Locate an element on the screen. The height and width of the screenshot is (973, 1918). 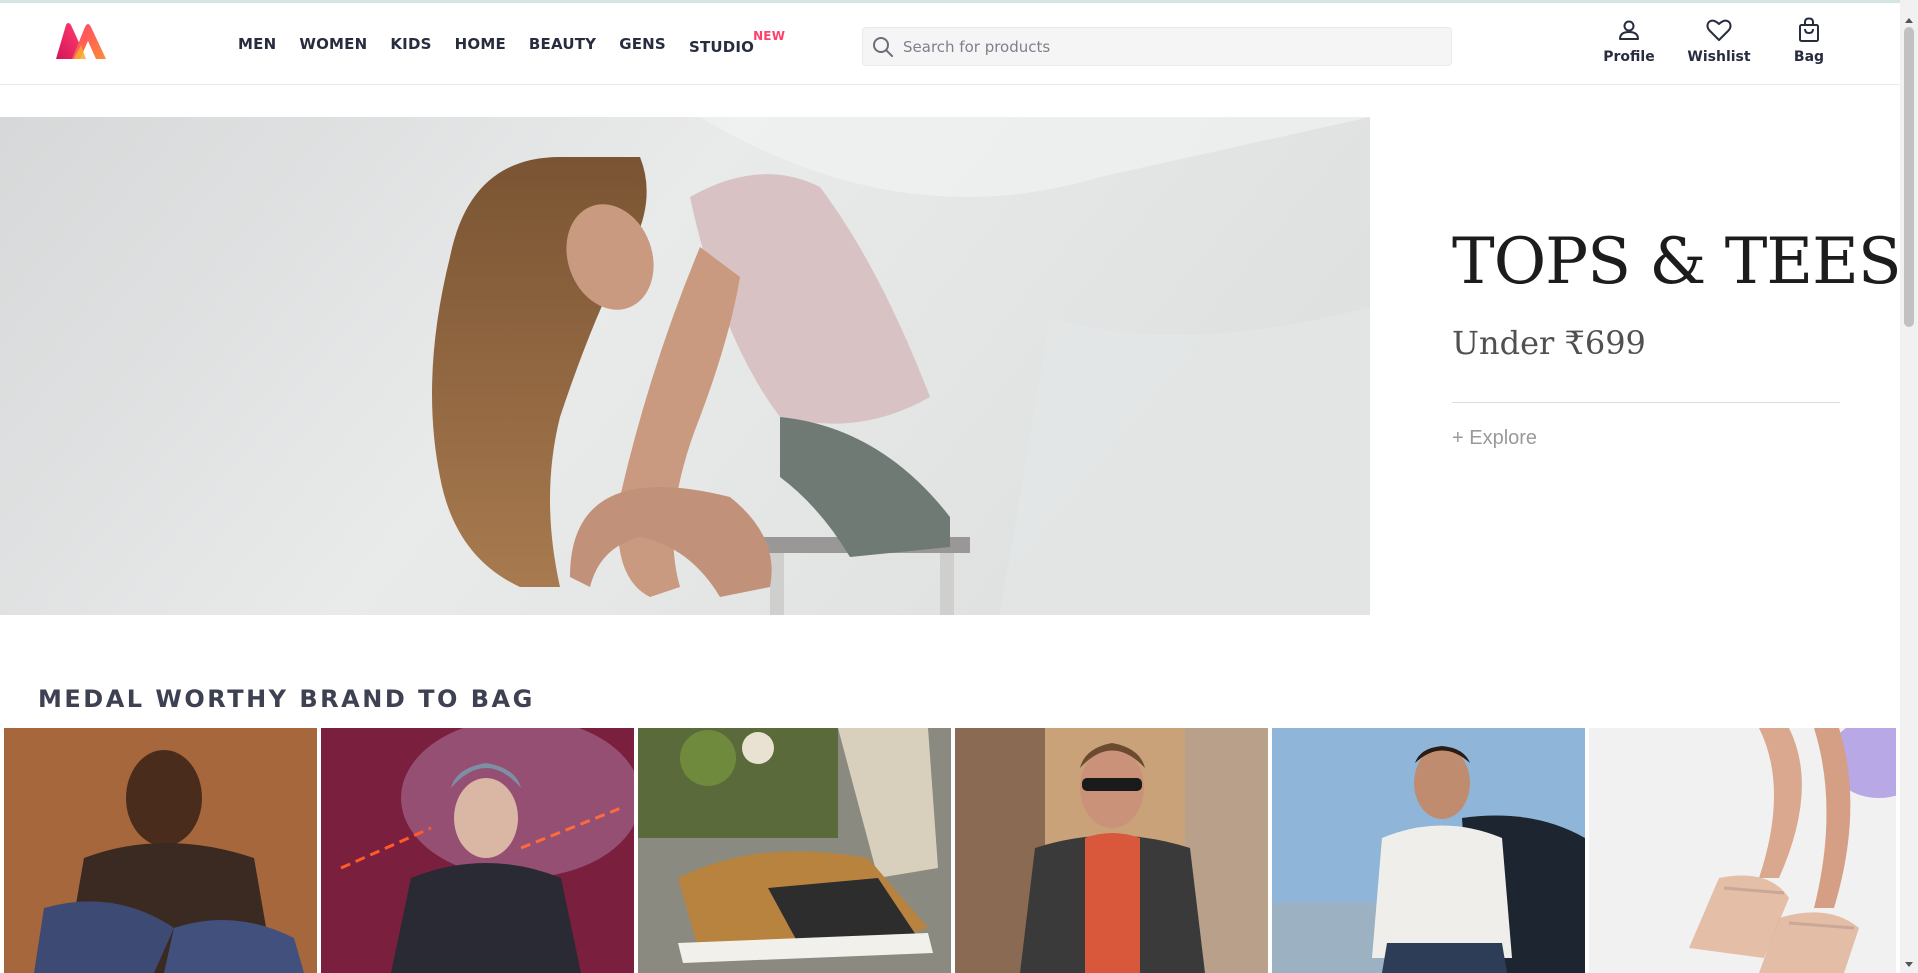
myntra-logo-icon is located at coordinates (81, 41).